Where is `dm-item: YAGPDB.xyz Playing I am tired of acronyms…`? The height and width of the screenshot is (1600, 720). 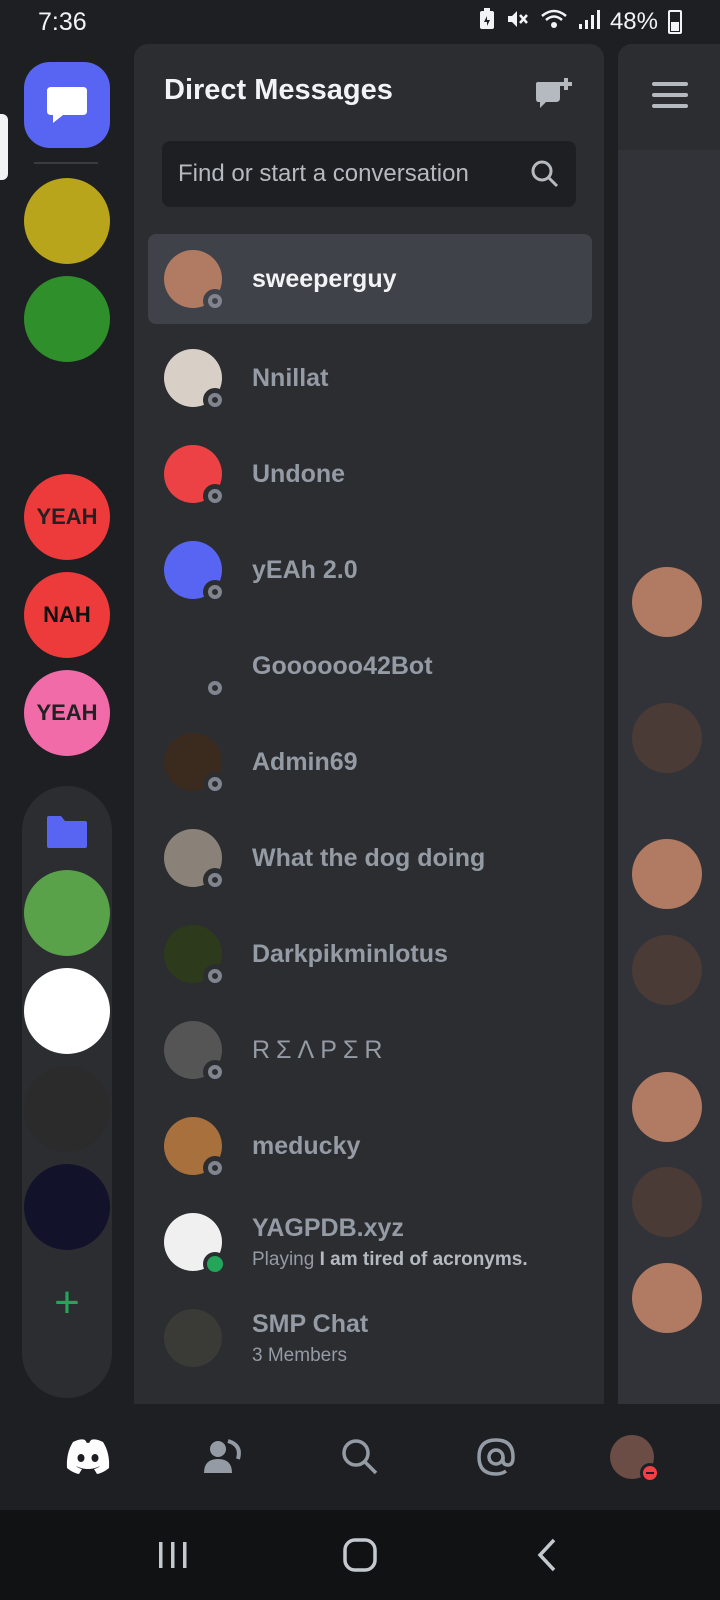
dm-item: YAGPDB.xyz Playing I am tired of acronyms… is located at coordinates (370, 1242).